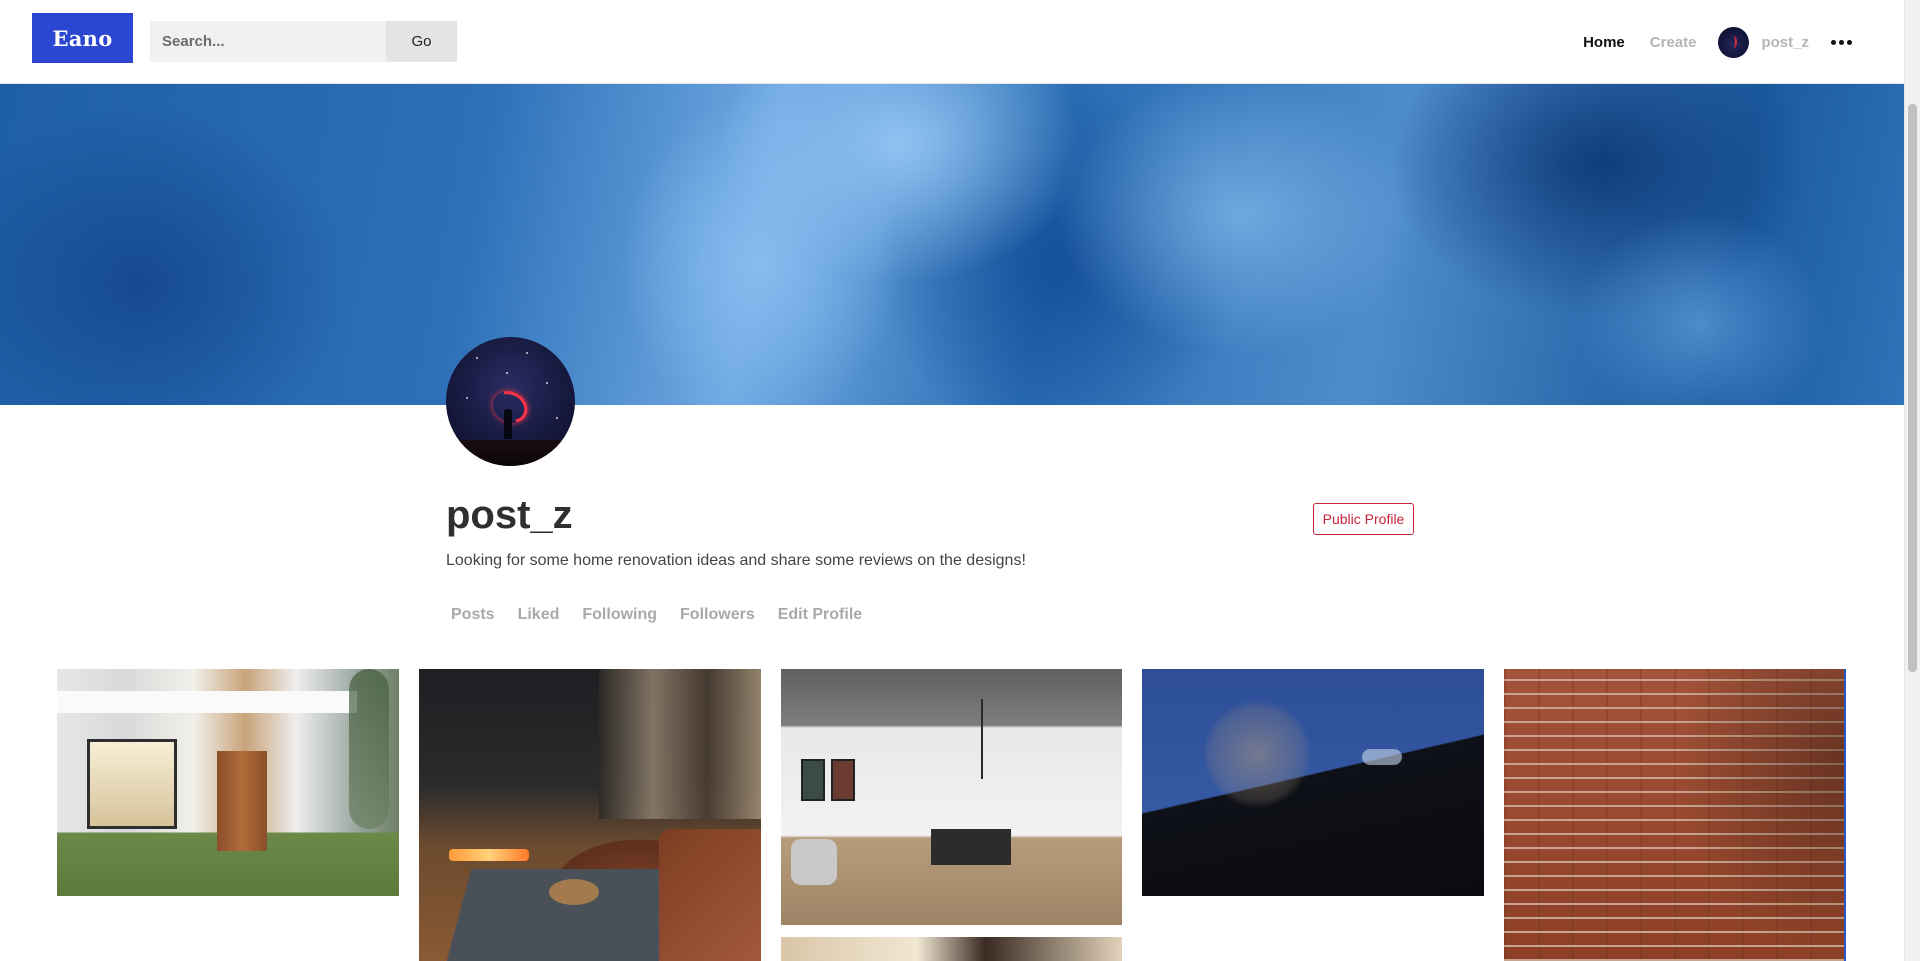 This screenshot has height=961, width=1920. I want to click on nav-home-link: Home, so click(1604, 42).